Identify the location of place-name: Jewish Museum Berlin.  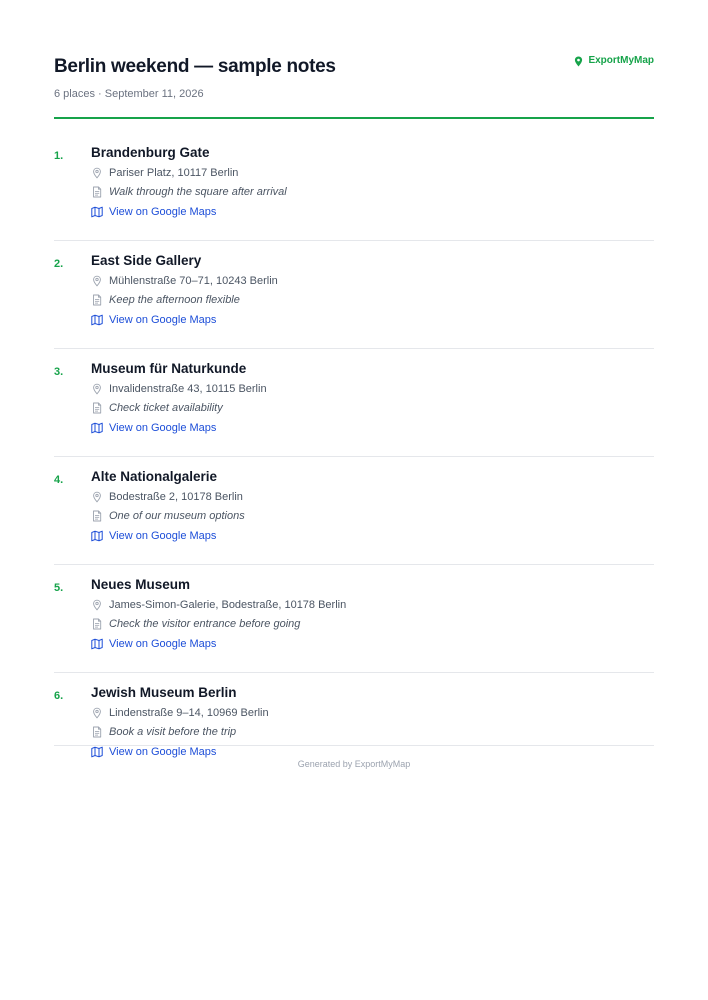
(164, 692).